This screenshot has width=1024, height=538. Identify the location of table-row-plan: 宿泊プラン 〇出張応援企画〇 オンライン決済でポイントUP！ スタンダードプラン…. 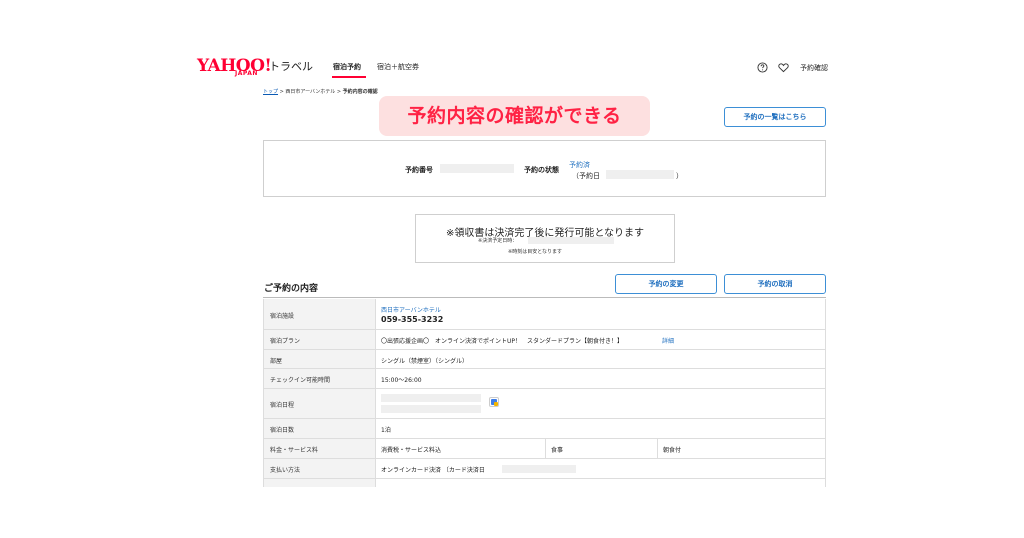
(544, 340).